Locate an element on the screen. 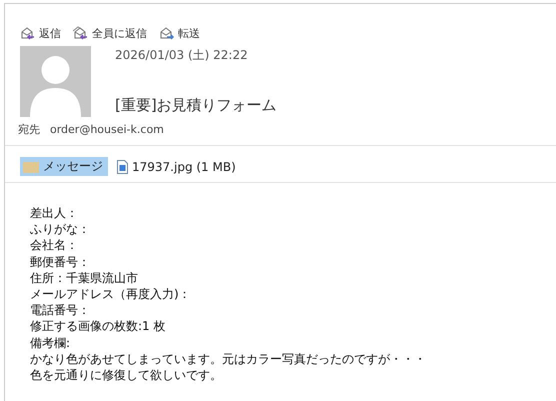  reply-all-button: 全員に返信 is located at coordinates (110, 33).